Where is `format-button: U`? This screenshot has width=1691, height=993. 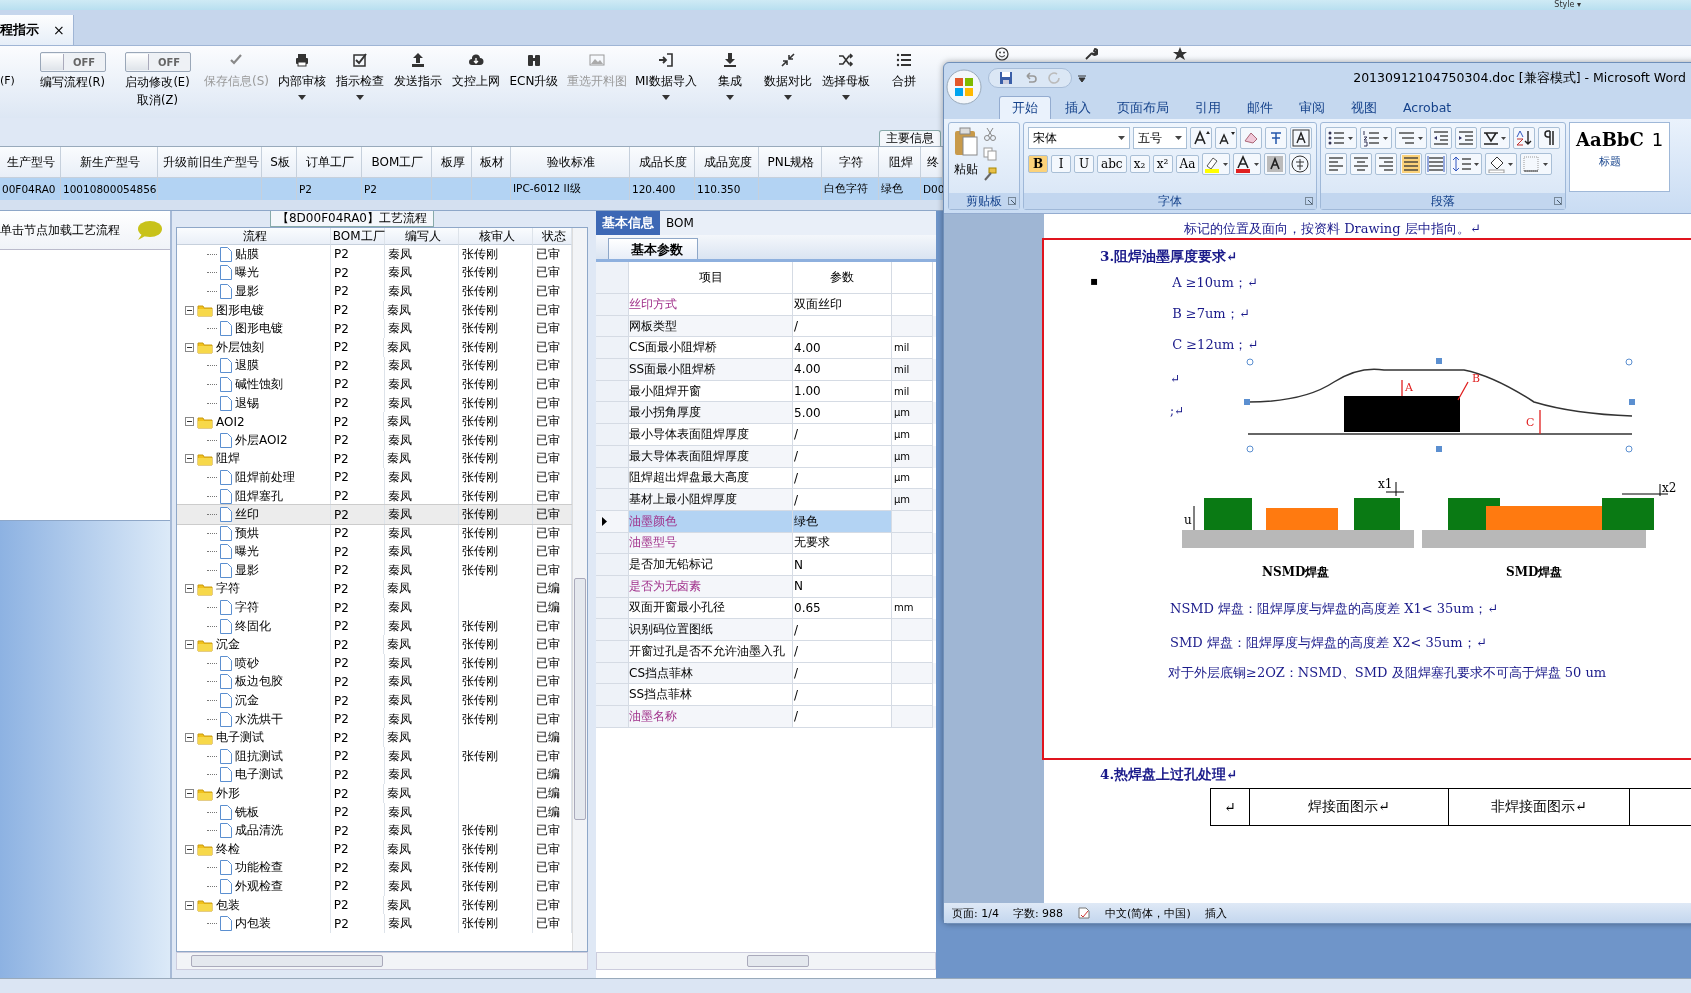
format-button: U is located at coordinates (1084, 164).